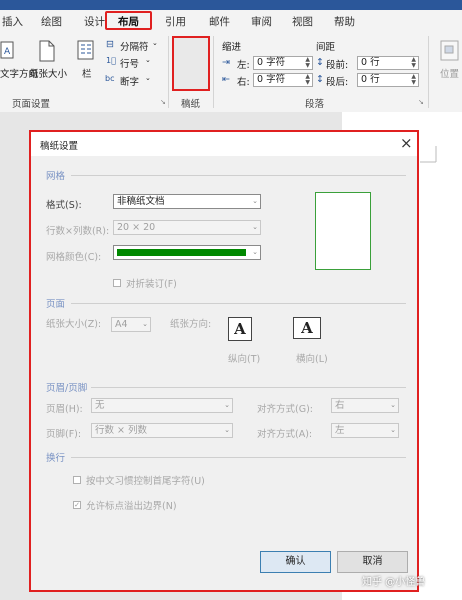 This screenshot has height=600, width=462. Describe the element at coordinates (56, 304) in the screenshot. I see `section-page: 页面` at that location.